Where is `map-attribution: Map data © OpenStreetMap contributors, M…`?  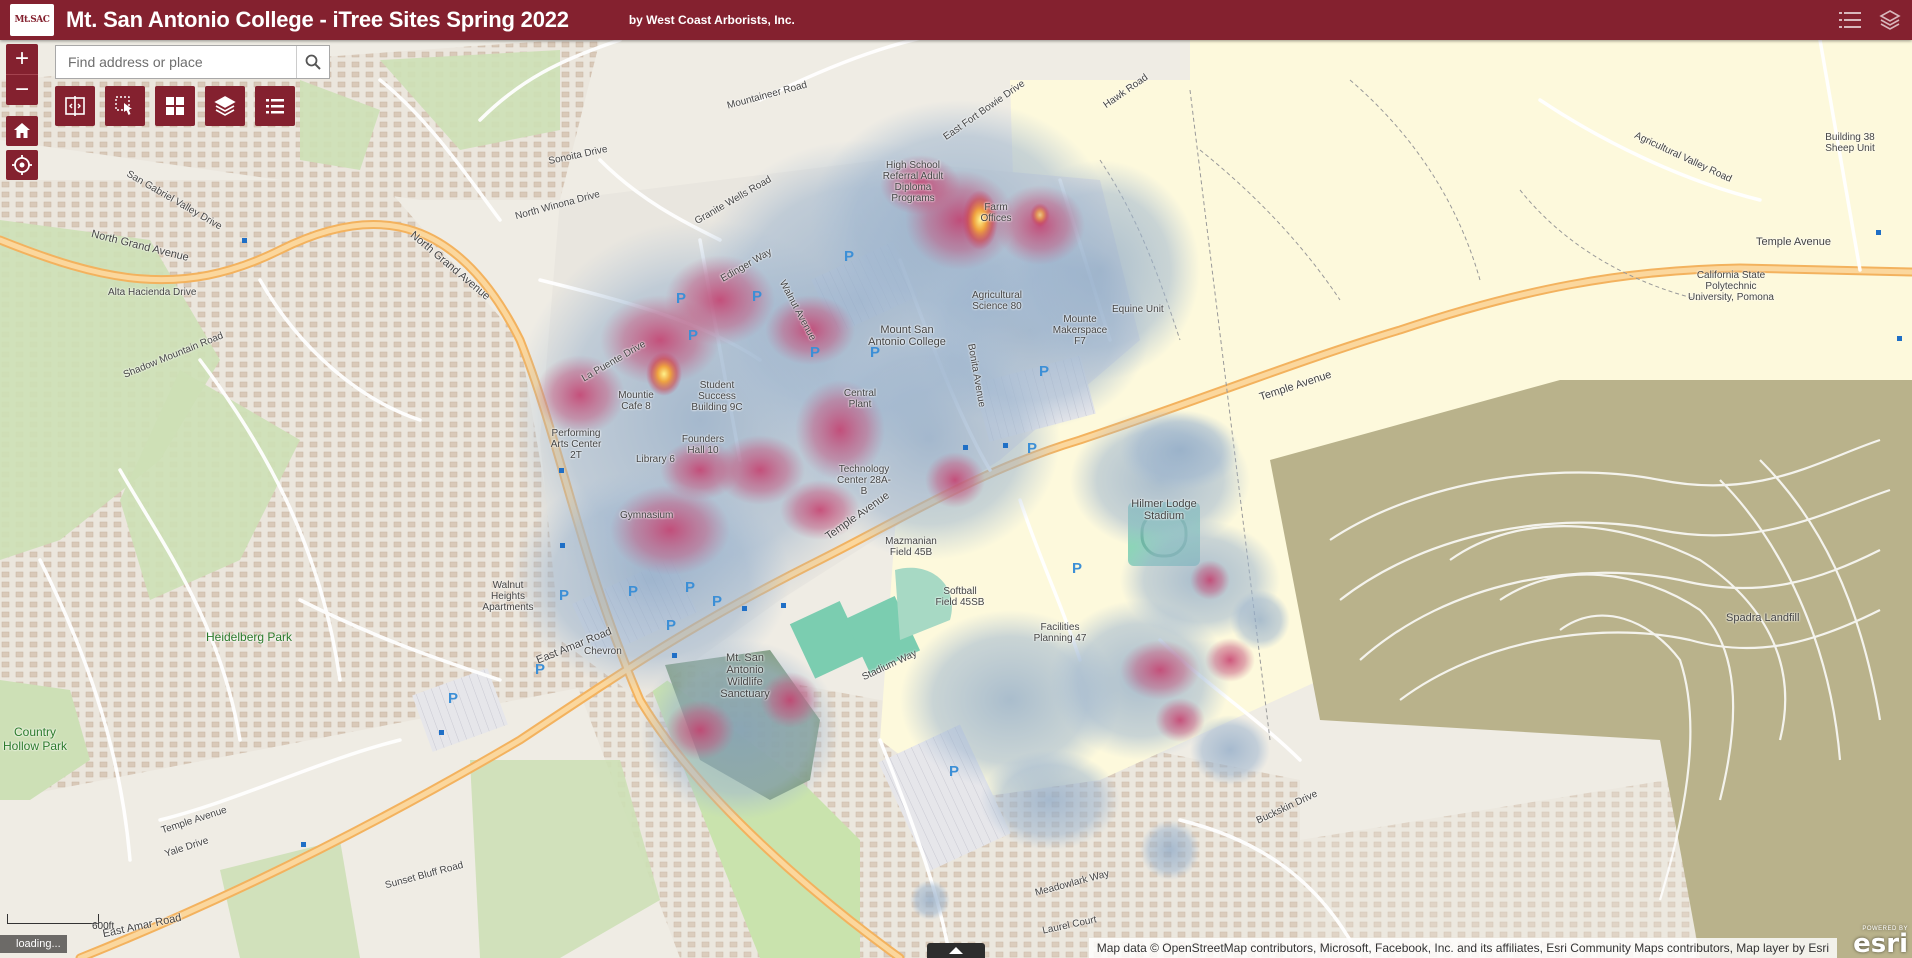
map-attribution: Map data © OpenStreetMap contributors, M… is located at coordinates (1462, 948).